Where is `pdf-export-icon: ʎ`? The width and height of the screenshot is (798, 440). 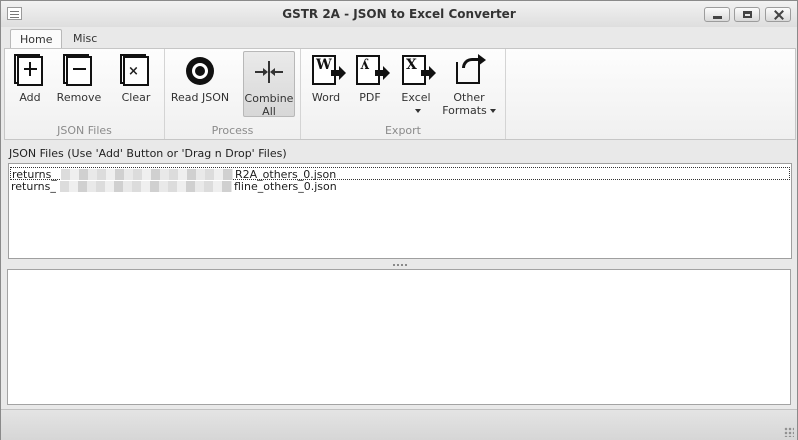
pdf-export-icon: ʎ is located at coordinates (371, 71).